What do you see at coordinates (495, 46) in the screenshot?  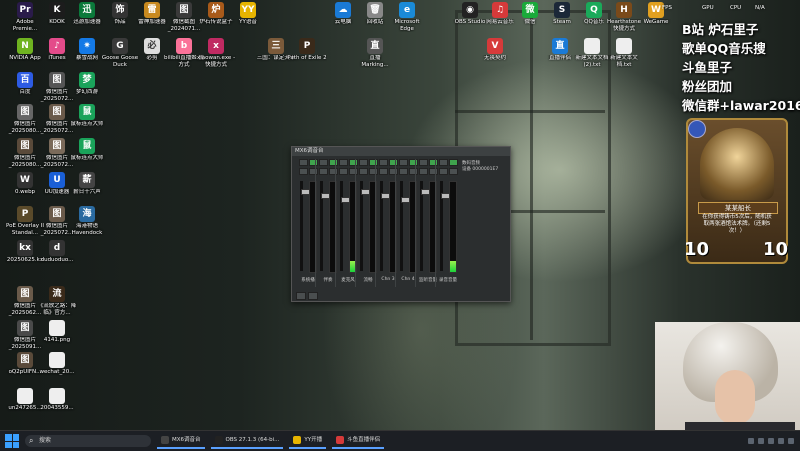 I see `desktop-icon-image: V` at bounding box center [495, 46].